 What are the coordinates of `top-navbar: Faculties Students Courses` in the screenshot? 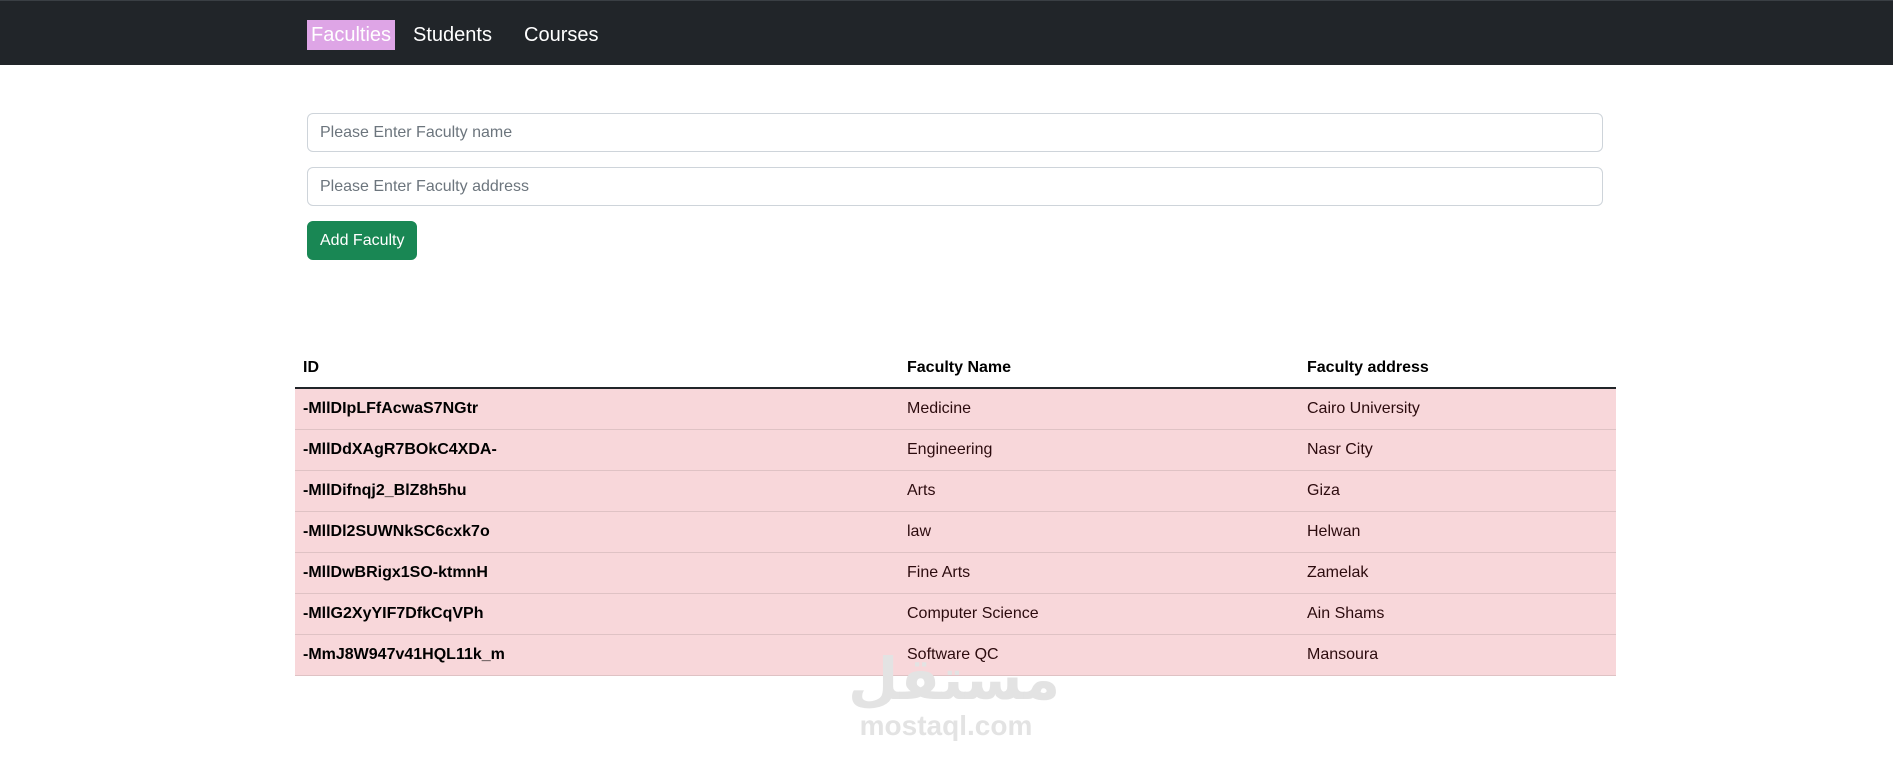 It's located at (946, 32).